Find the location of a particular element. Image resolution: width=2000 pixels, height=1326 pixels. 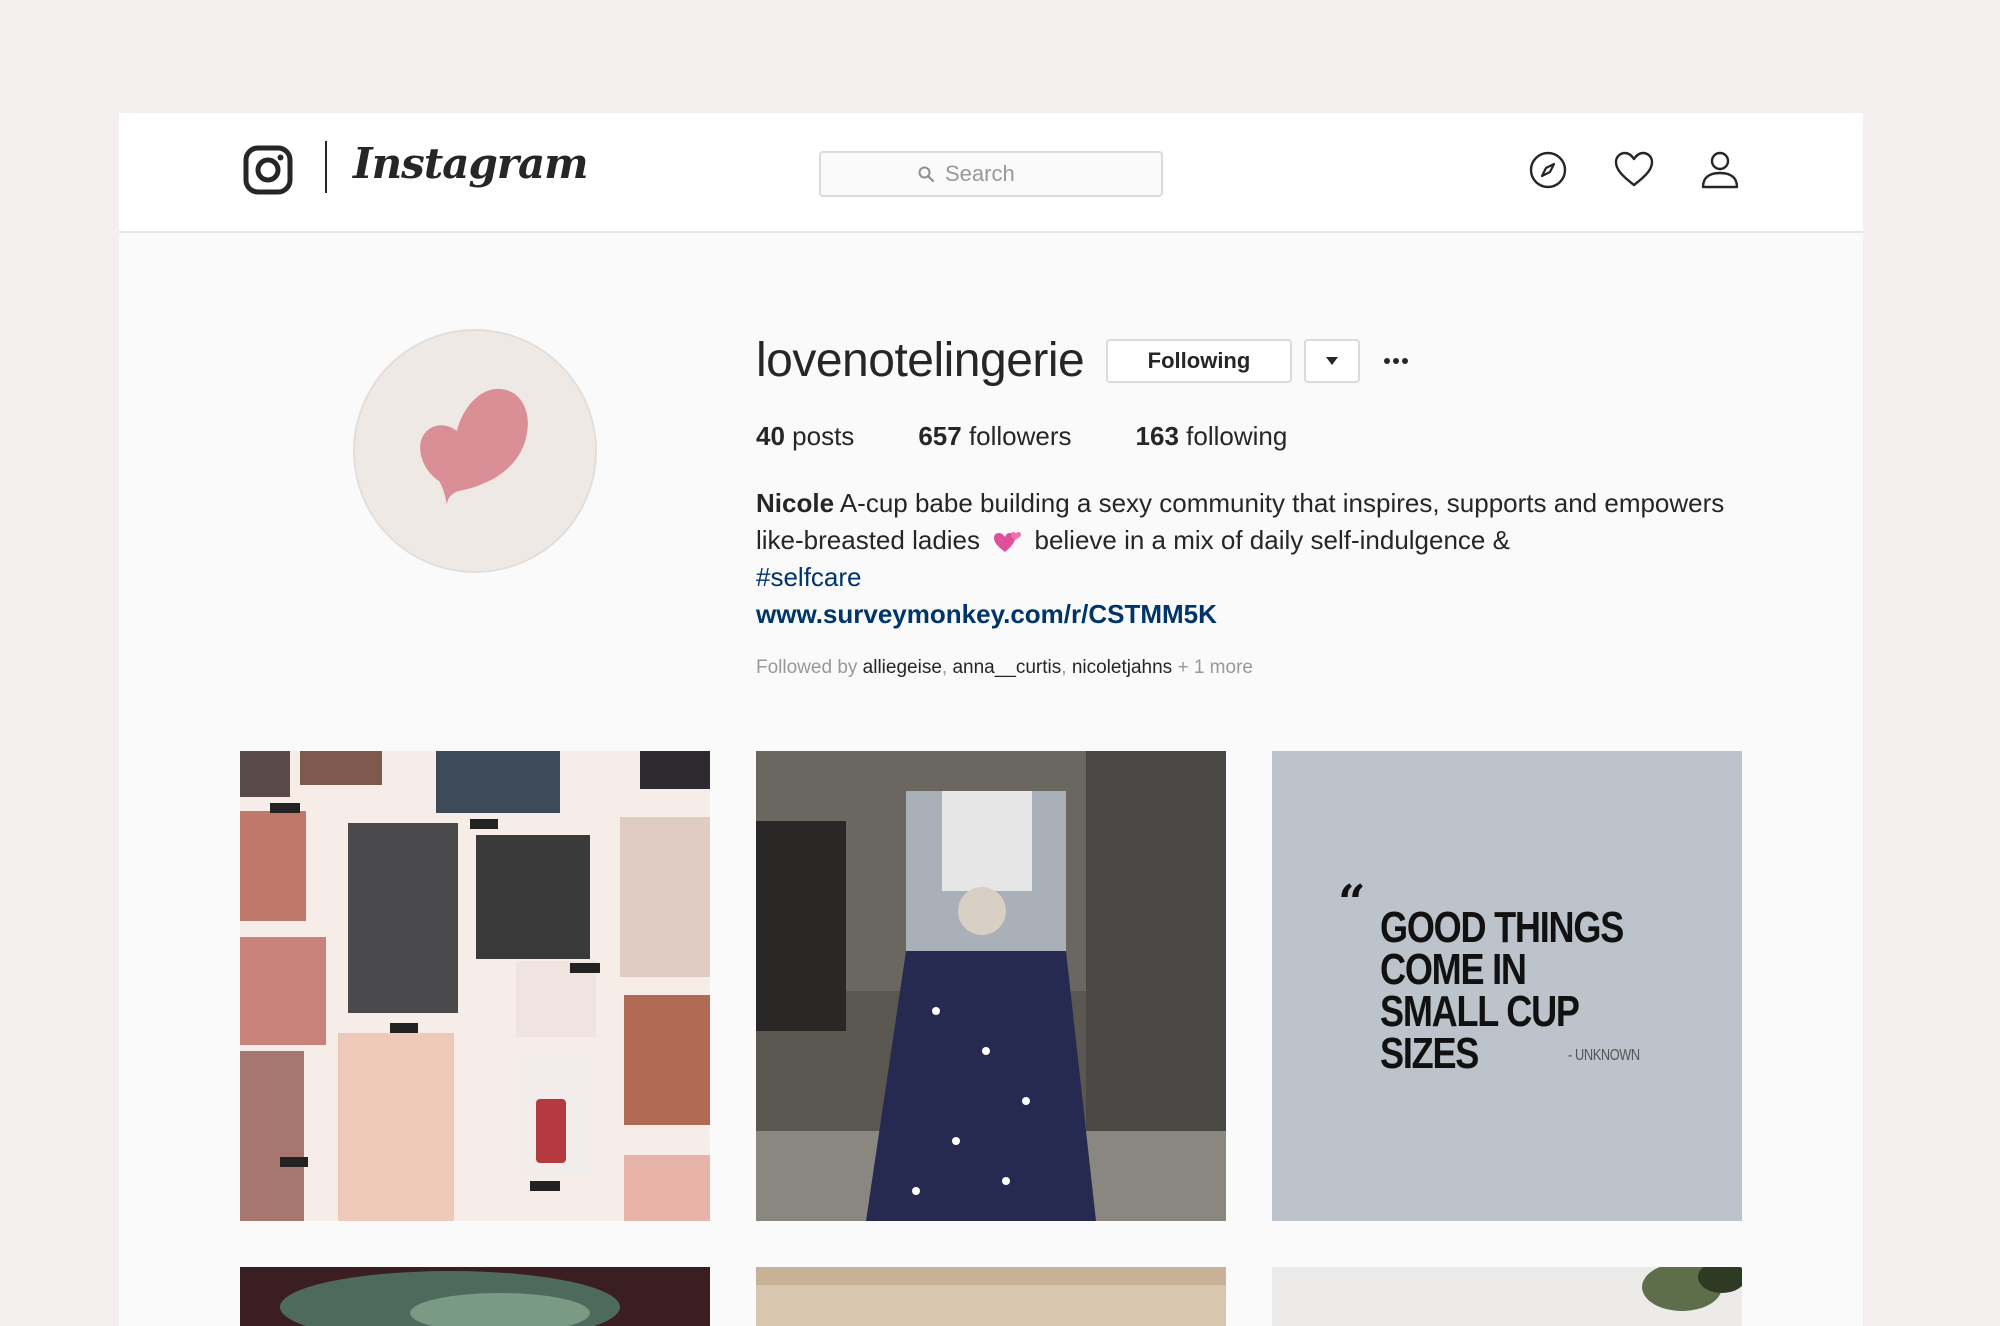

following-count: 163 is located at coordinates (1157, 436).